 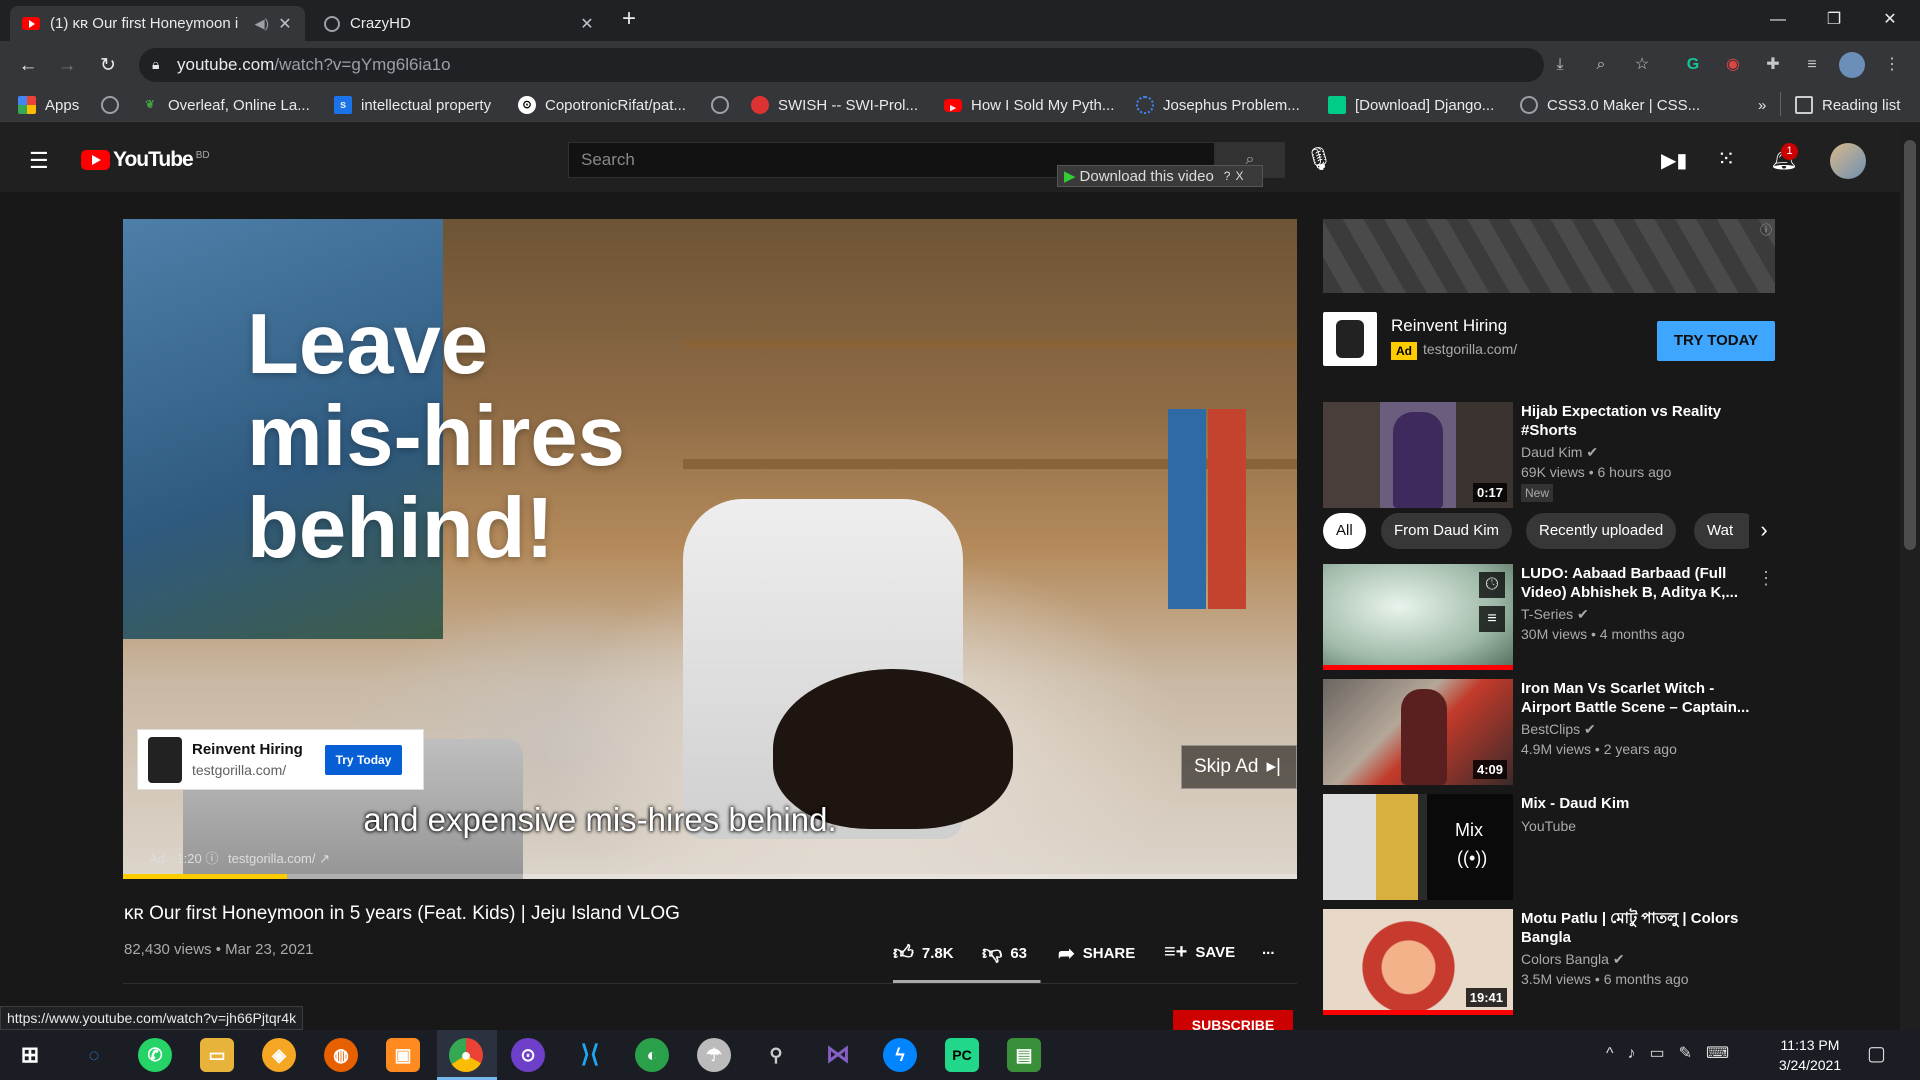 What do you see at coordinates (155, 1055) in the screenshot?
I see `whatsapp-icon: ✆` at bounding box center [155, 1055].